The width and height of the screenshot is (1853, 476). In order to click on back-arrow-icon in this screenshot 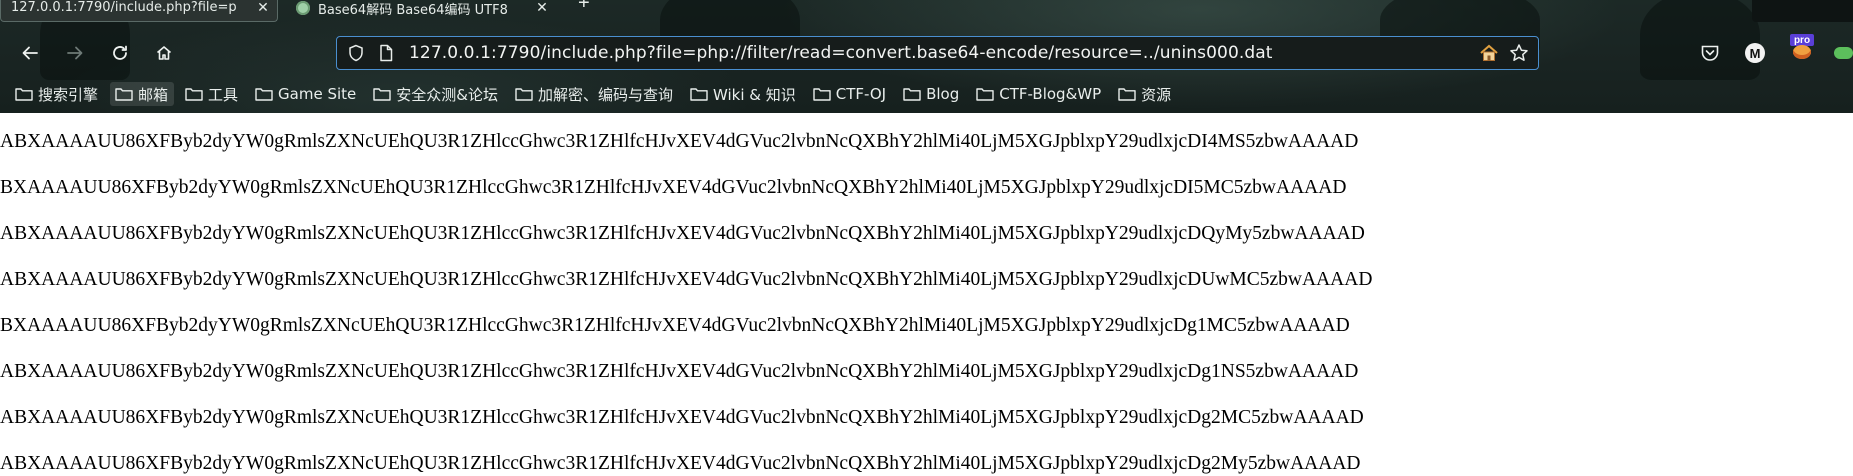, I will do `click(30, 53)`.